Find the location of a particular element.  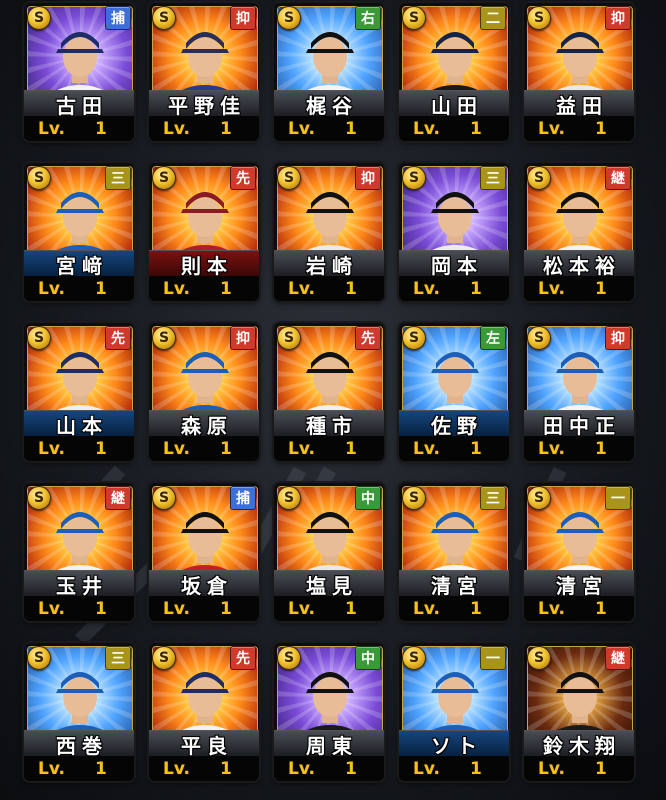

player-card-25: S 継 鈴木翔 Lv. 1 is located at coordinates (579, 712).